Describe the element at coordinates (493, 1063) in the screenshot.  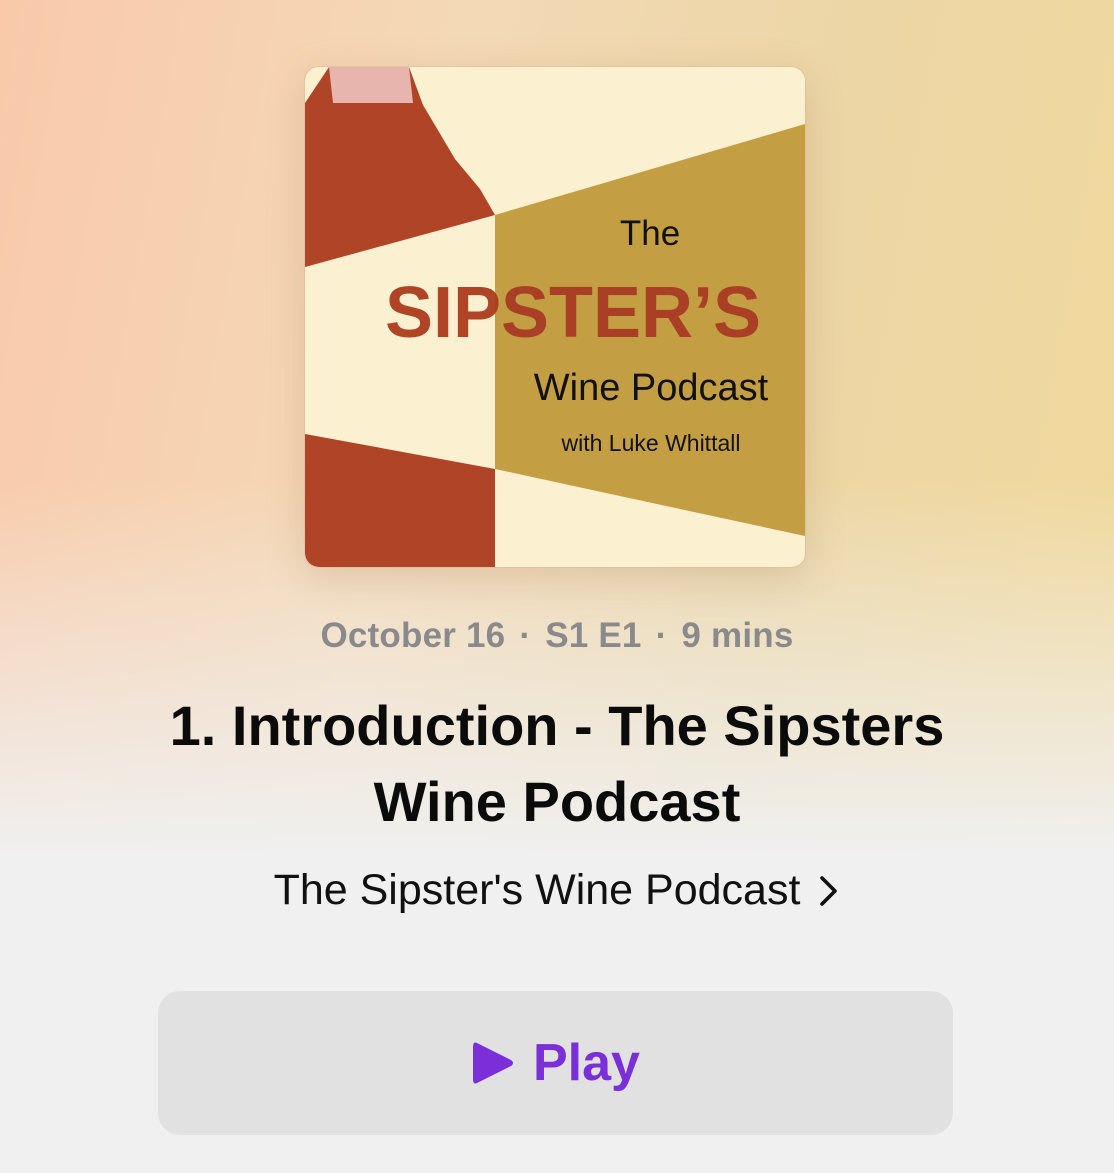
I see `play-icon` at that location.